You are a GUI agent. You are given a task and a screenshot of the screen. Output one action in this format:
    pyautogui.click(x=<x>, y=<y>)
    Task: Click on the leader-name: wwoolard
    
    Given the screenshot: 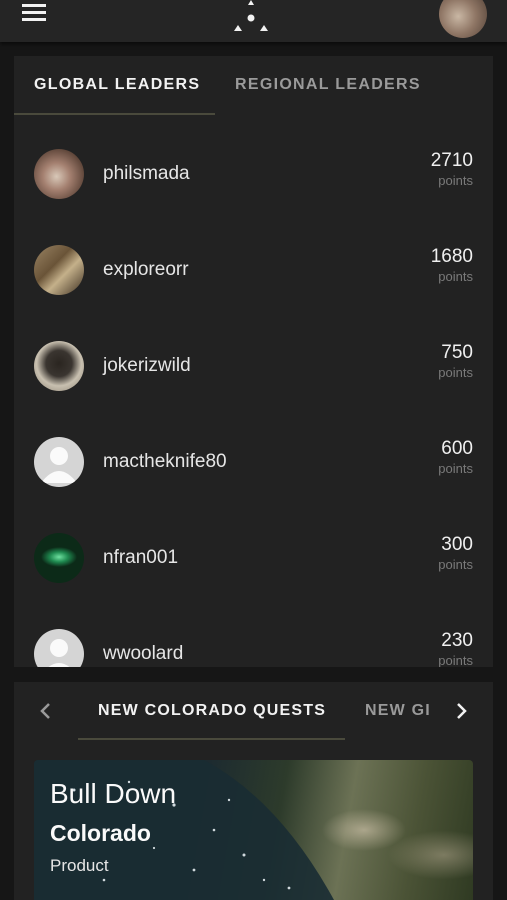 What is the action you would take?
    pyautogui.click(x=143, y=653)
    